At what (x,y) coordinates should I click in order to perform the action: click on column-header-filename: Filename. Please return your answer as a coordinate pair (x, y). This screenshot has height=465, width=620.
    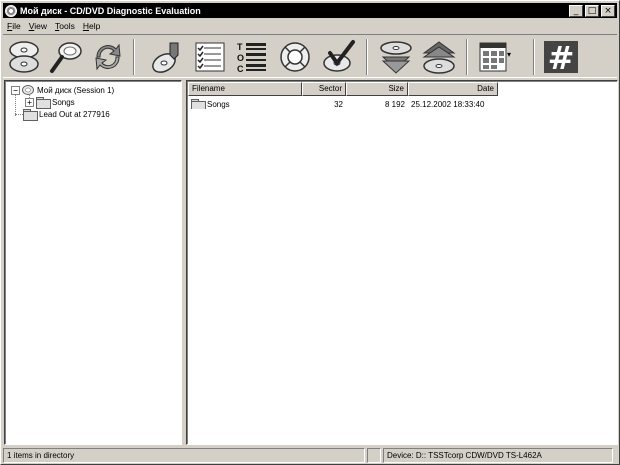
    Looking at the image, I should click on (245, 89).